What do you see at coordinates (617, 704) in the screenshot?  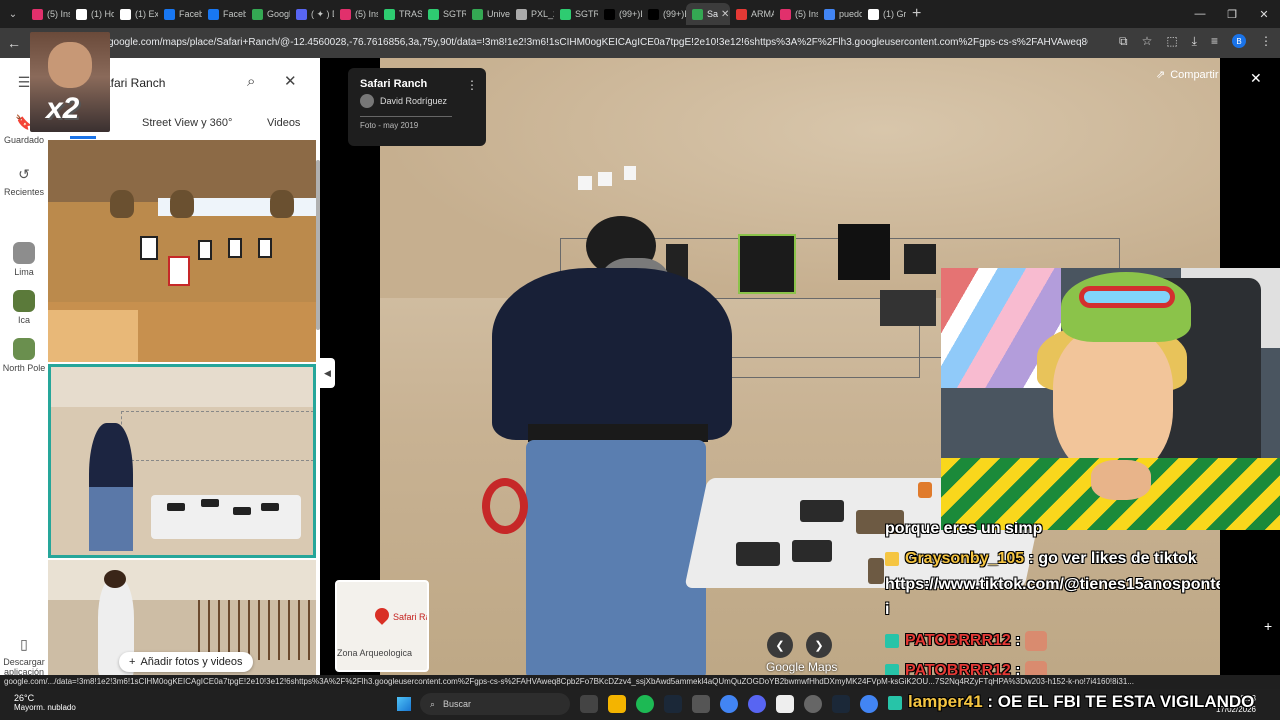 I see `file-explorer-icon` at bounding box center [617, 704].